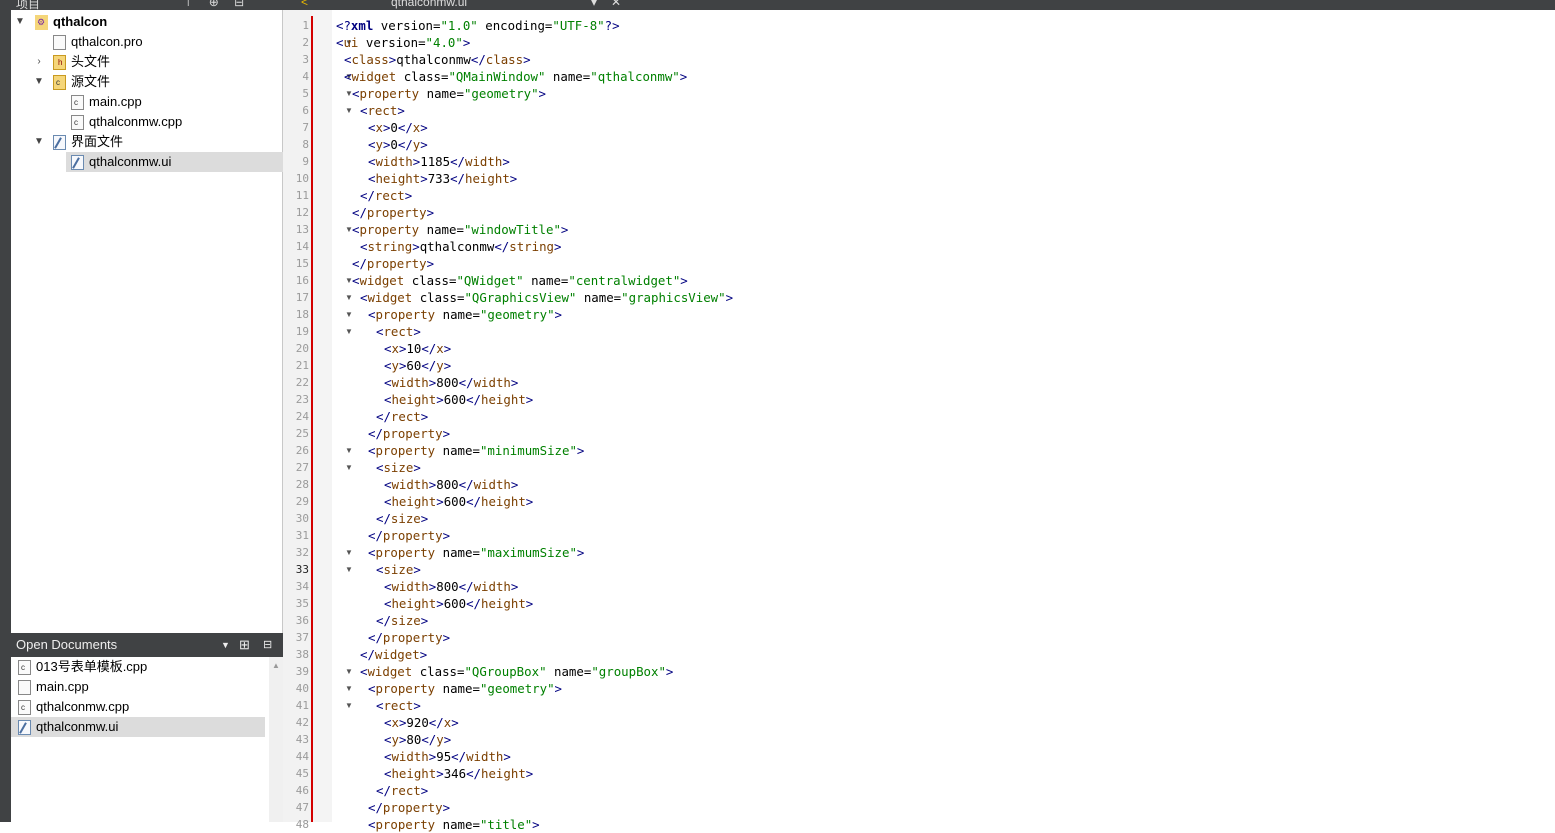 The height and width of the screenshot is (833, 1555). Describe the element at coordinates (381, 654) in the screenshot. I see `code-line: </widget>` at that location.